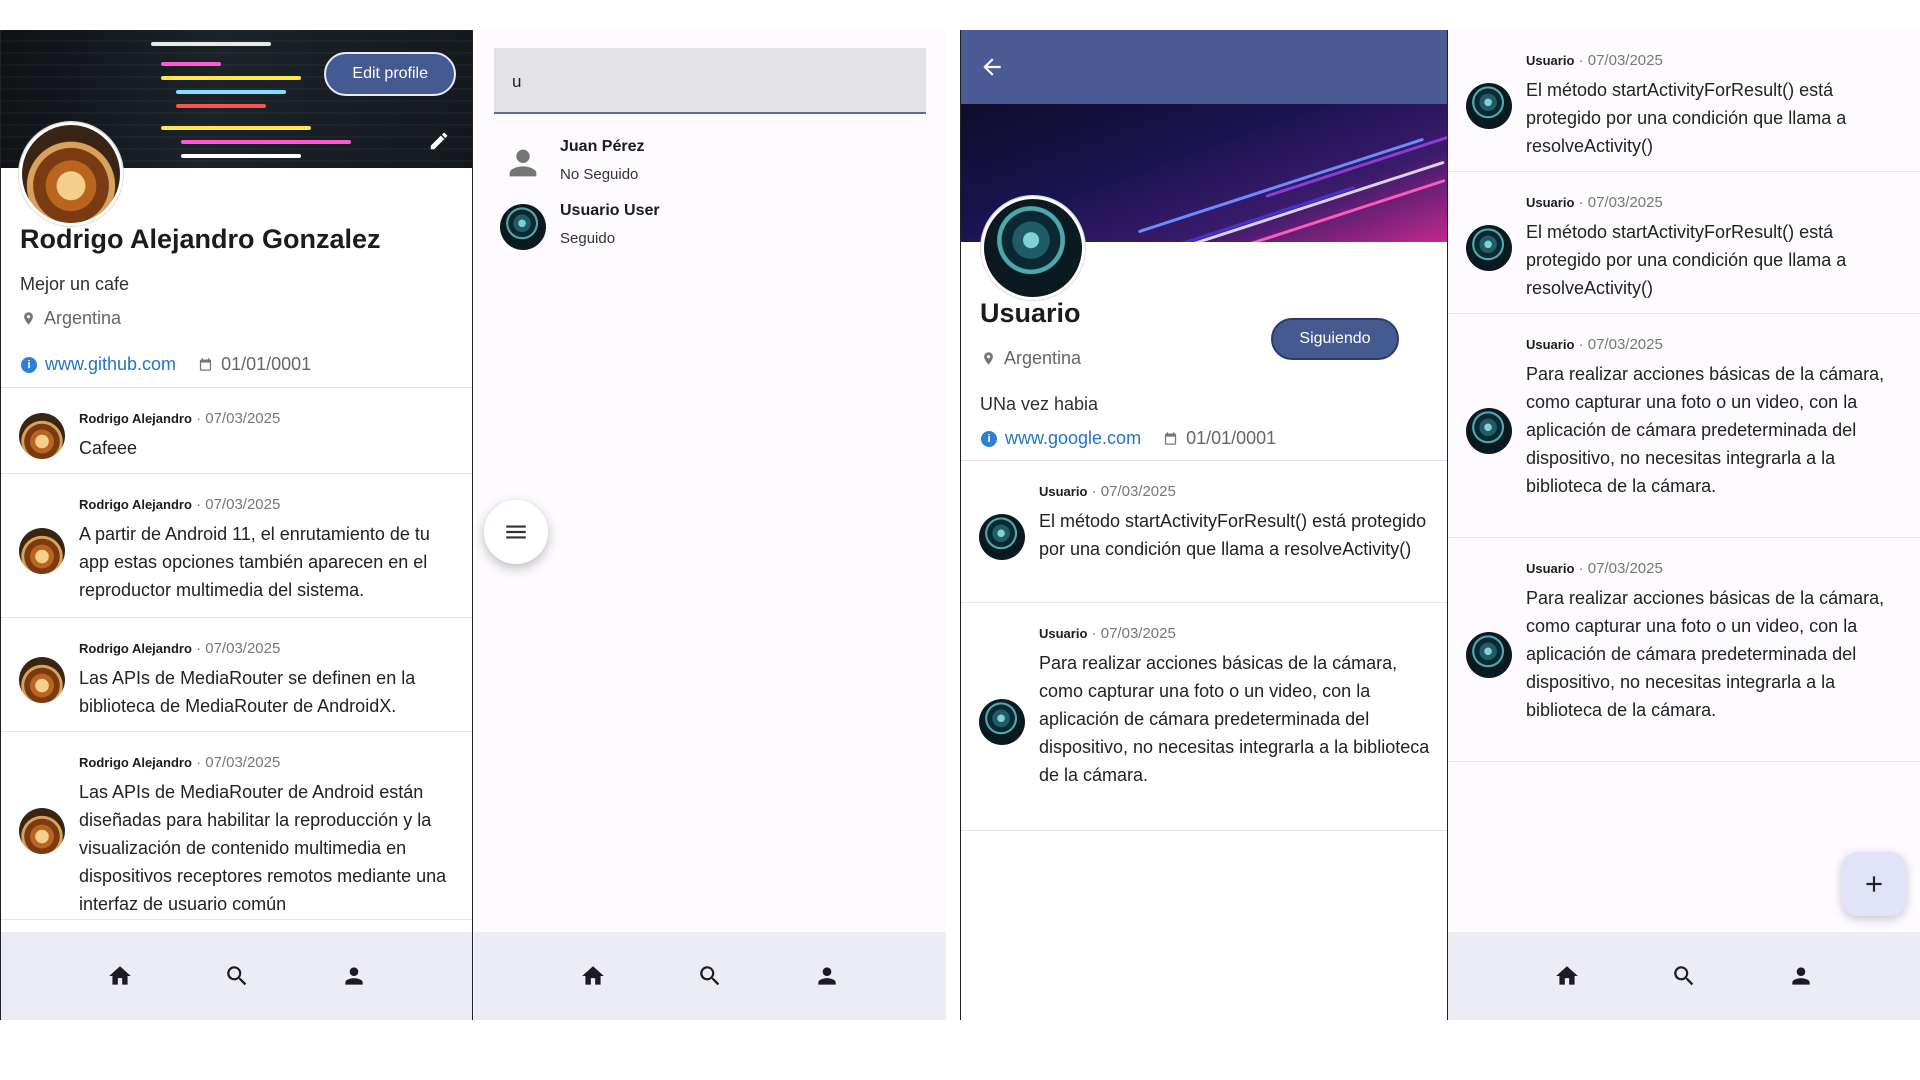  What do you see at coordinates (710, 81) in the screenshot?
I see `search-input: u` at bounding box center [710, 81].